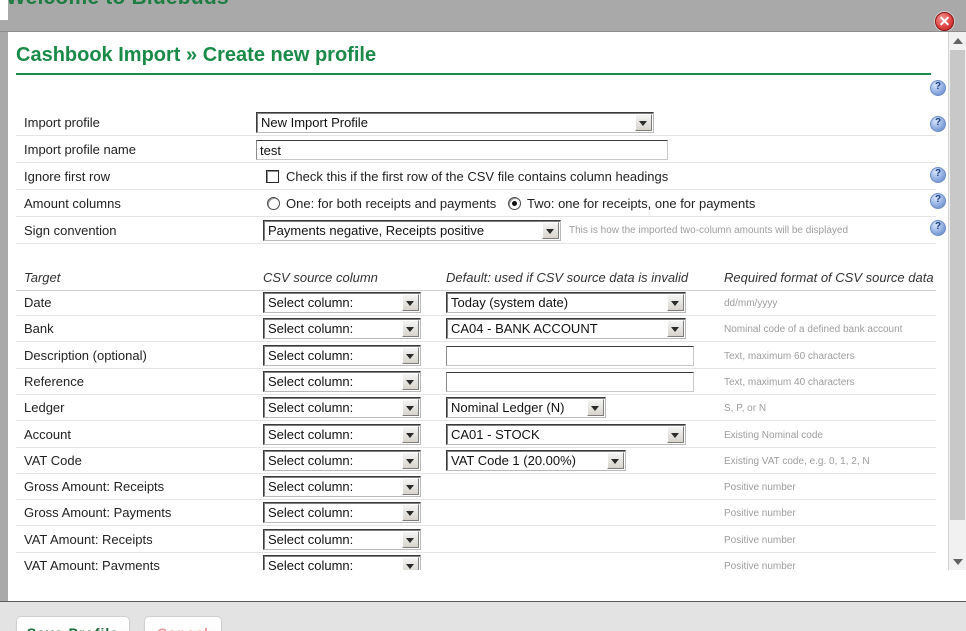  Describe the element at coordinates (938, 228) in the screenshot. I see `help-icon-sign-convention` at that location.